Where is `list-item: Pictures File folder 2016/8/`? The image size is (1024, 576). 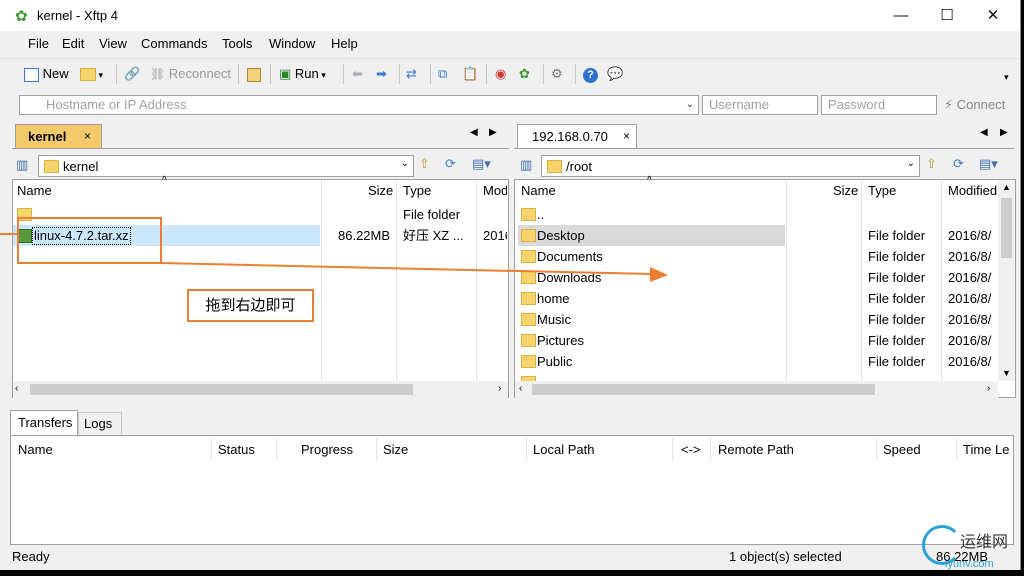 list-item: Pictures File folder 2016/8/ is located at coordinates (756, 340).